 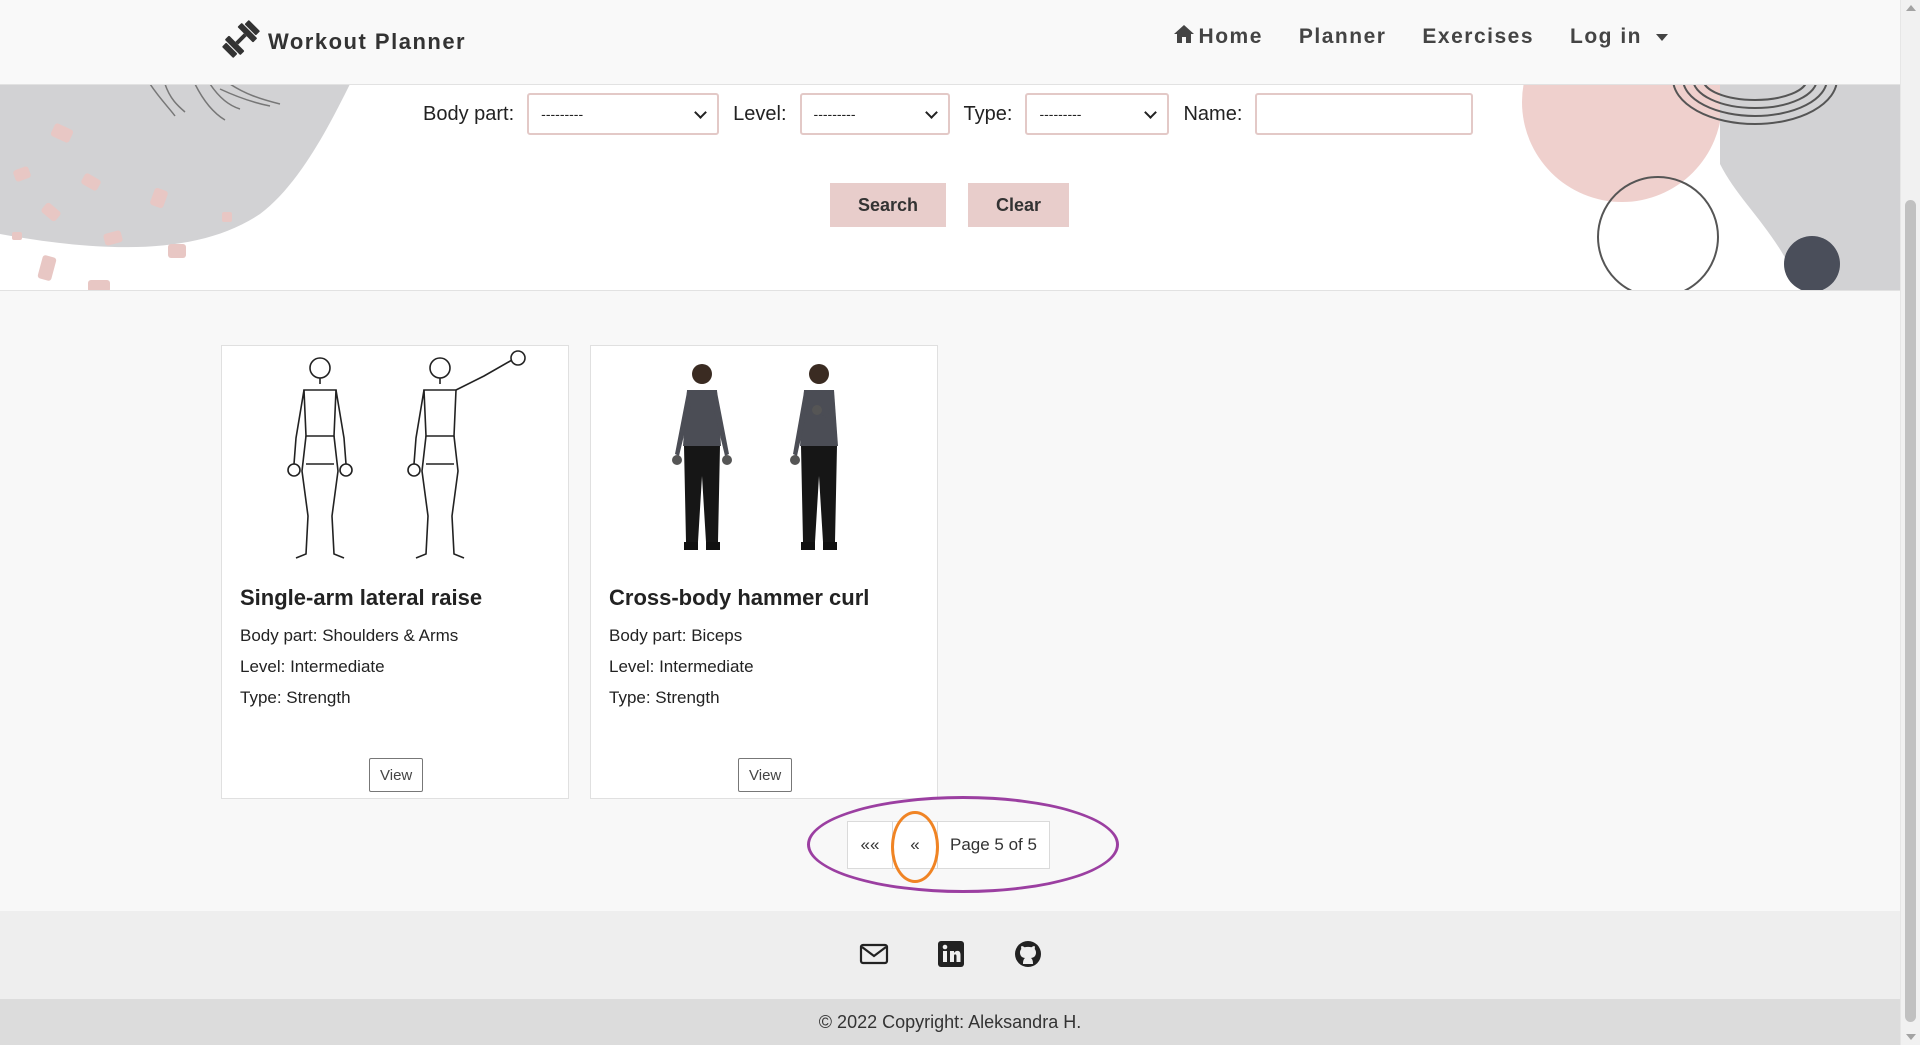 What do you see at coordinates (241, 41) in the screenshot?
I see `dumbbell-icon` at bounding box center [241, 41].